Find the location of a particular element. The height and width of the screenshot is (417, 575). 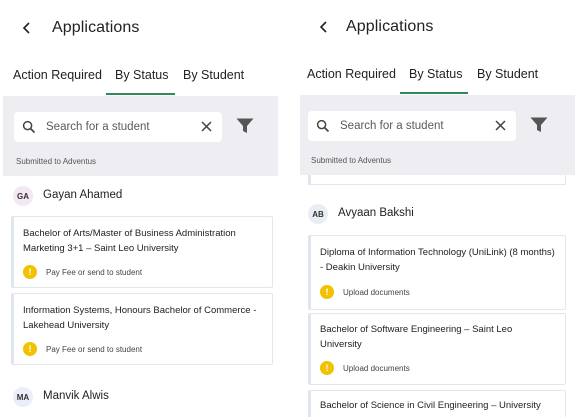

avatar: MA is located at coordinates (23, 397).